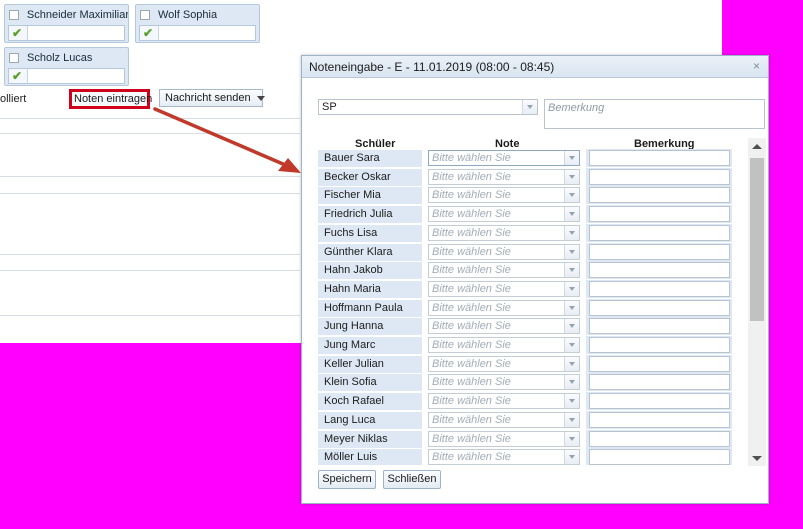  I want to click on student-name: Wolf Sophia, so click(188, 14).